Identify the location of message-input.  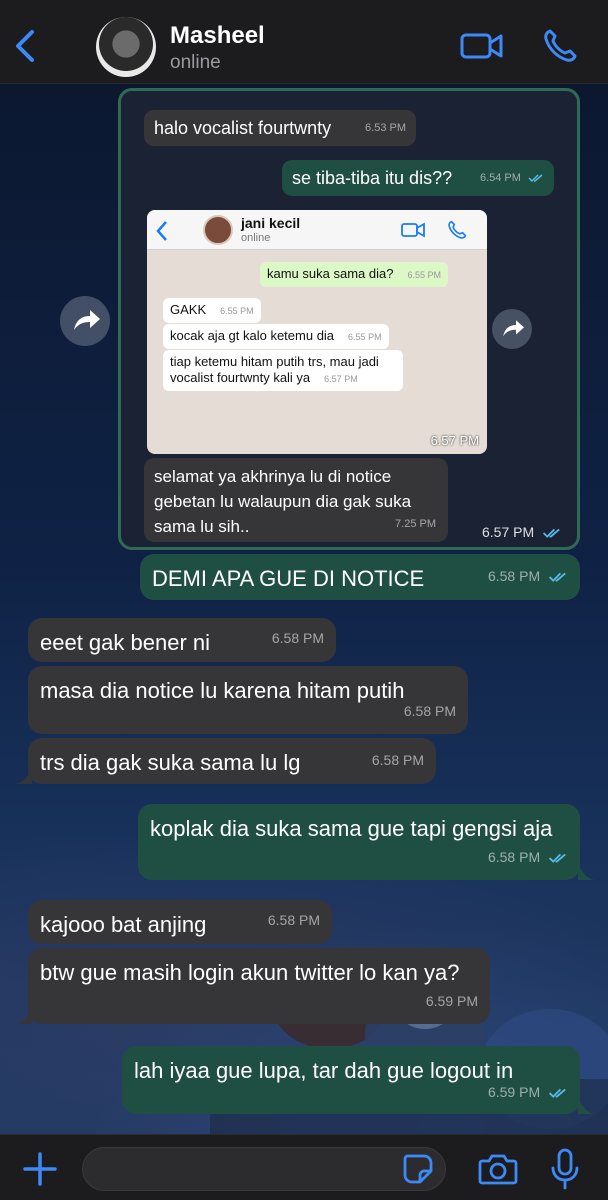
(264, 1169).